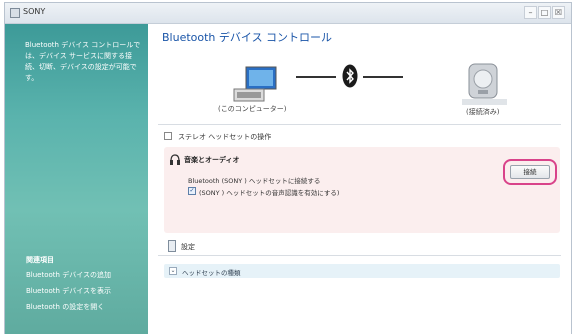  Describe the element at coordinates (173, 271) in the screenshot. I see `chevron-down-icon: ⌄` at that location.